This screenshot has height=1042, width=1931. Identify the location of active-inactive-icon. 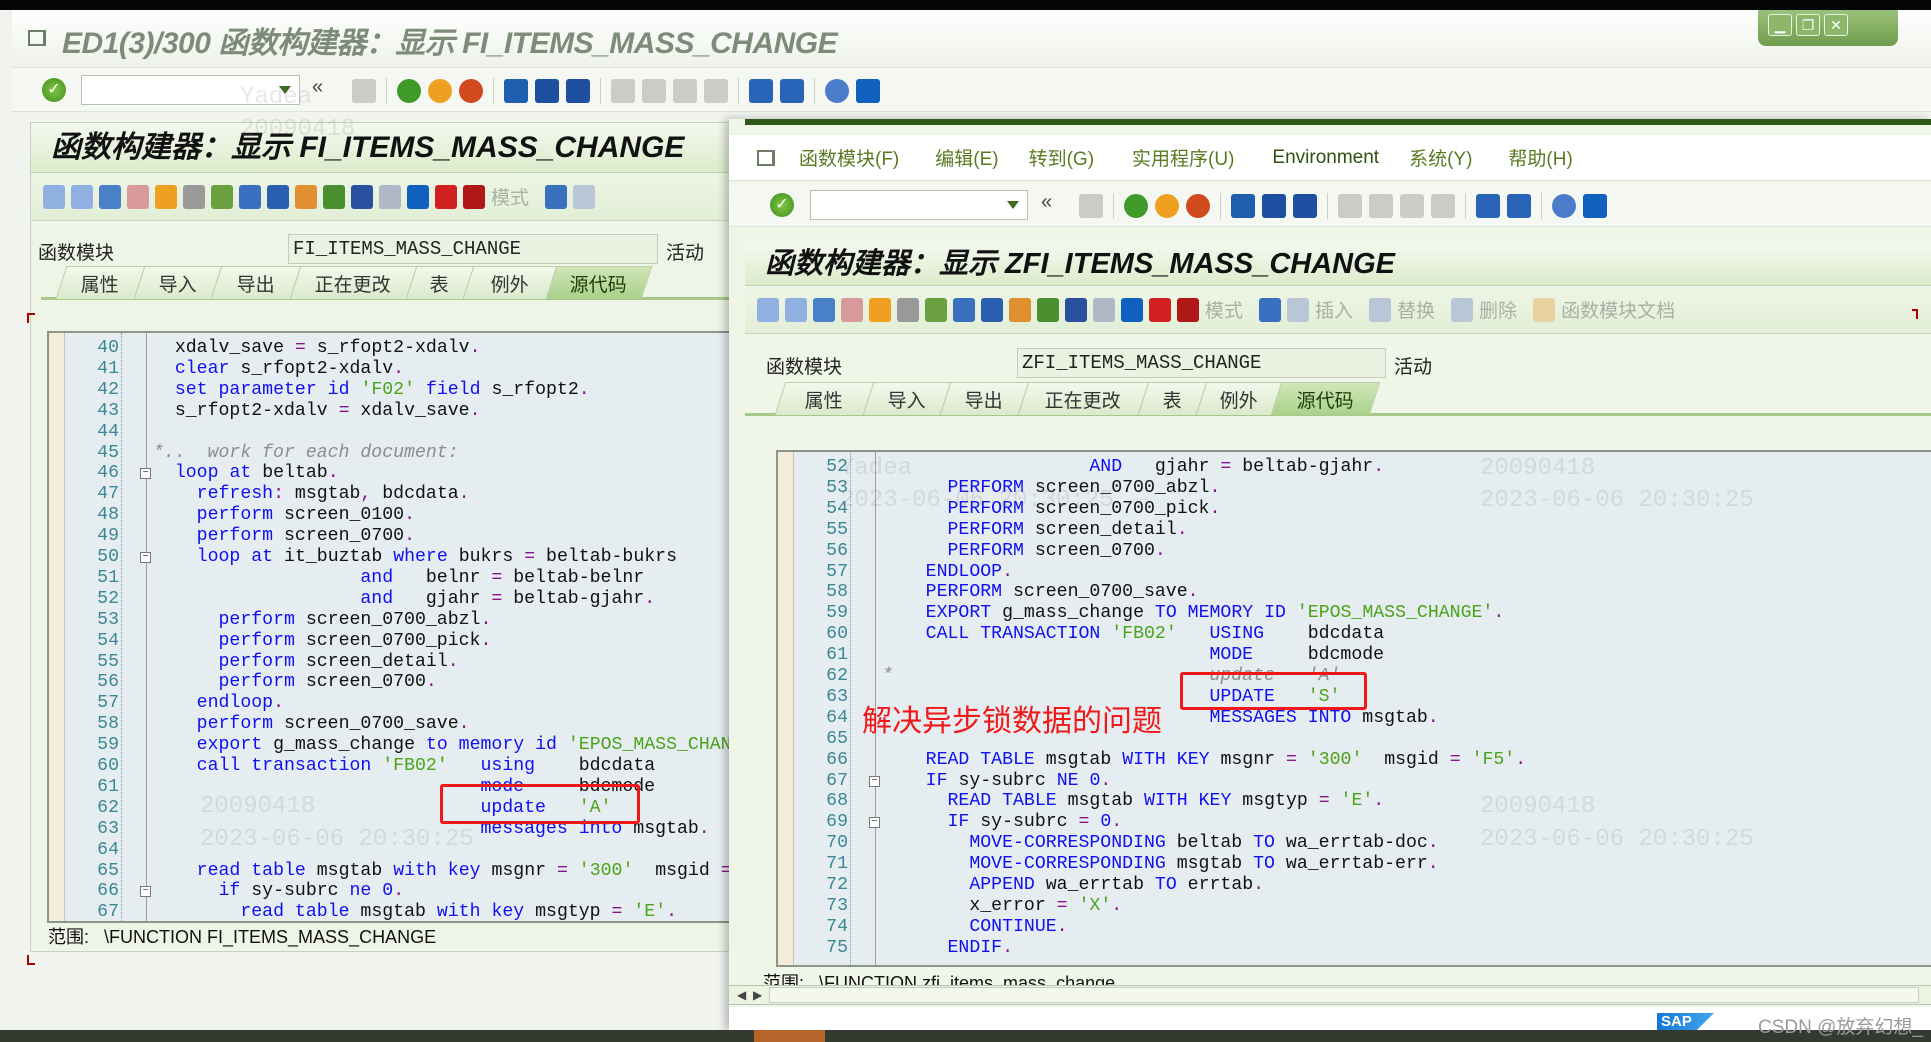
(166, 196).